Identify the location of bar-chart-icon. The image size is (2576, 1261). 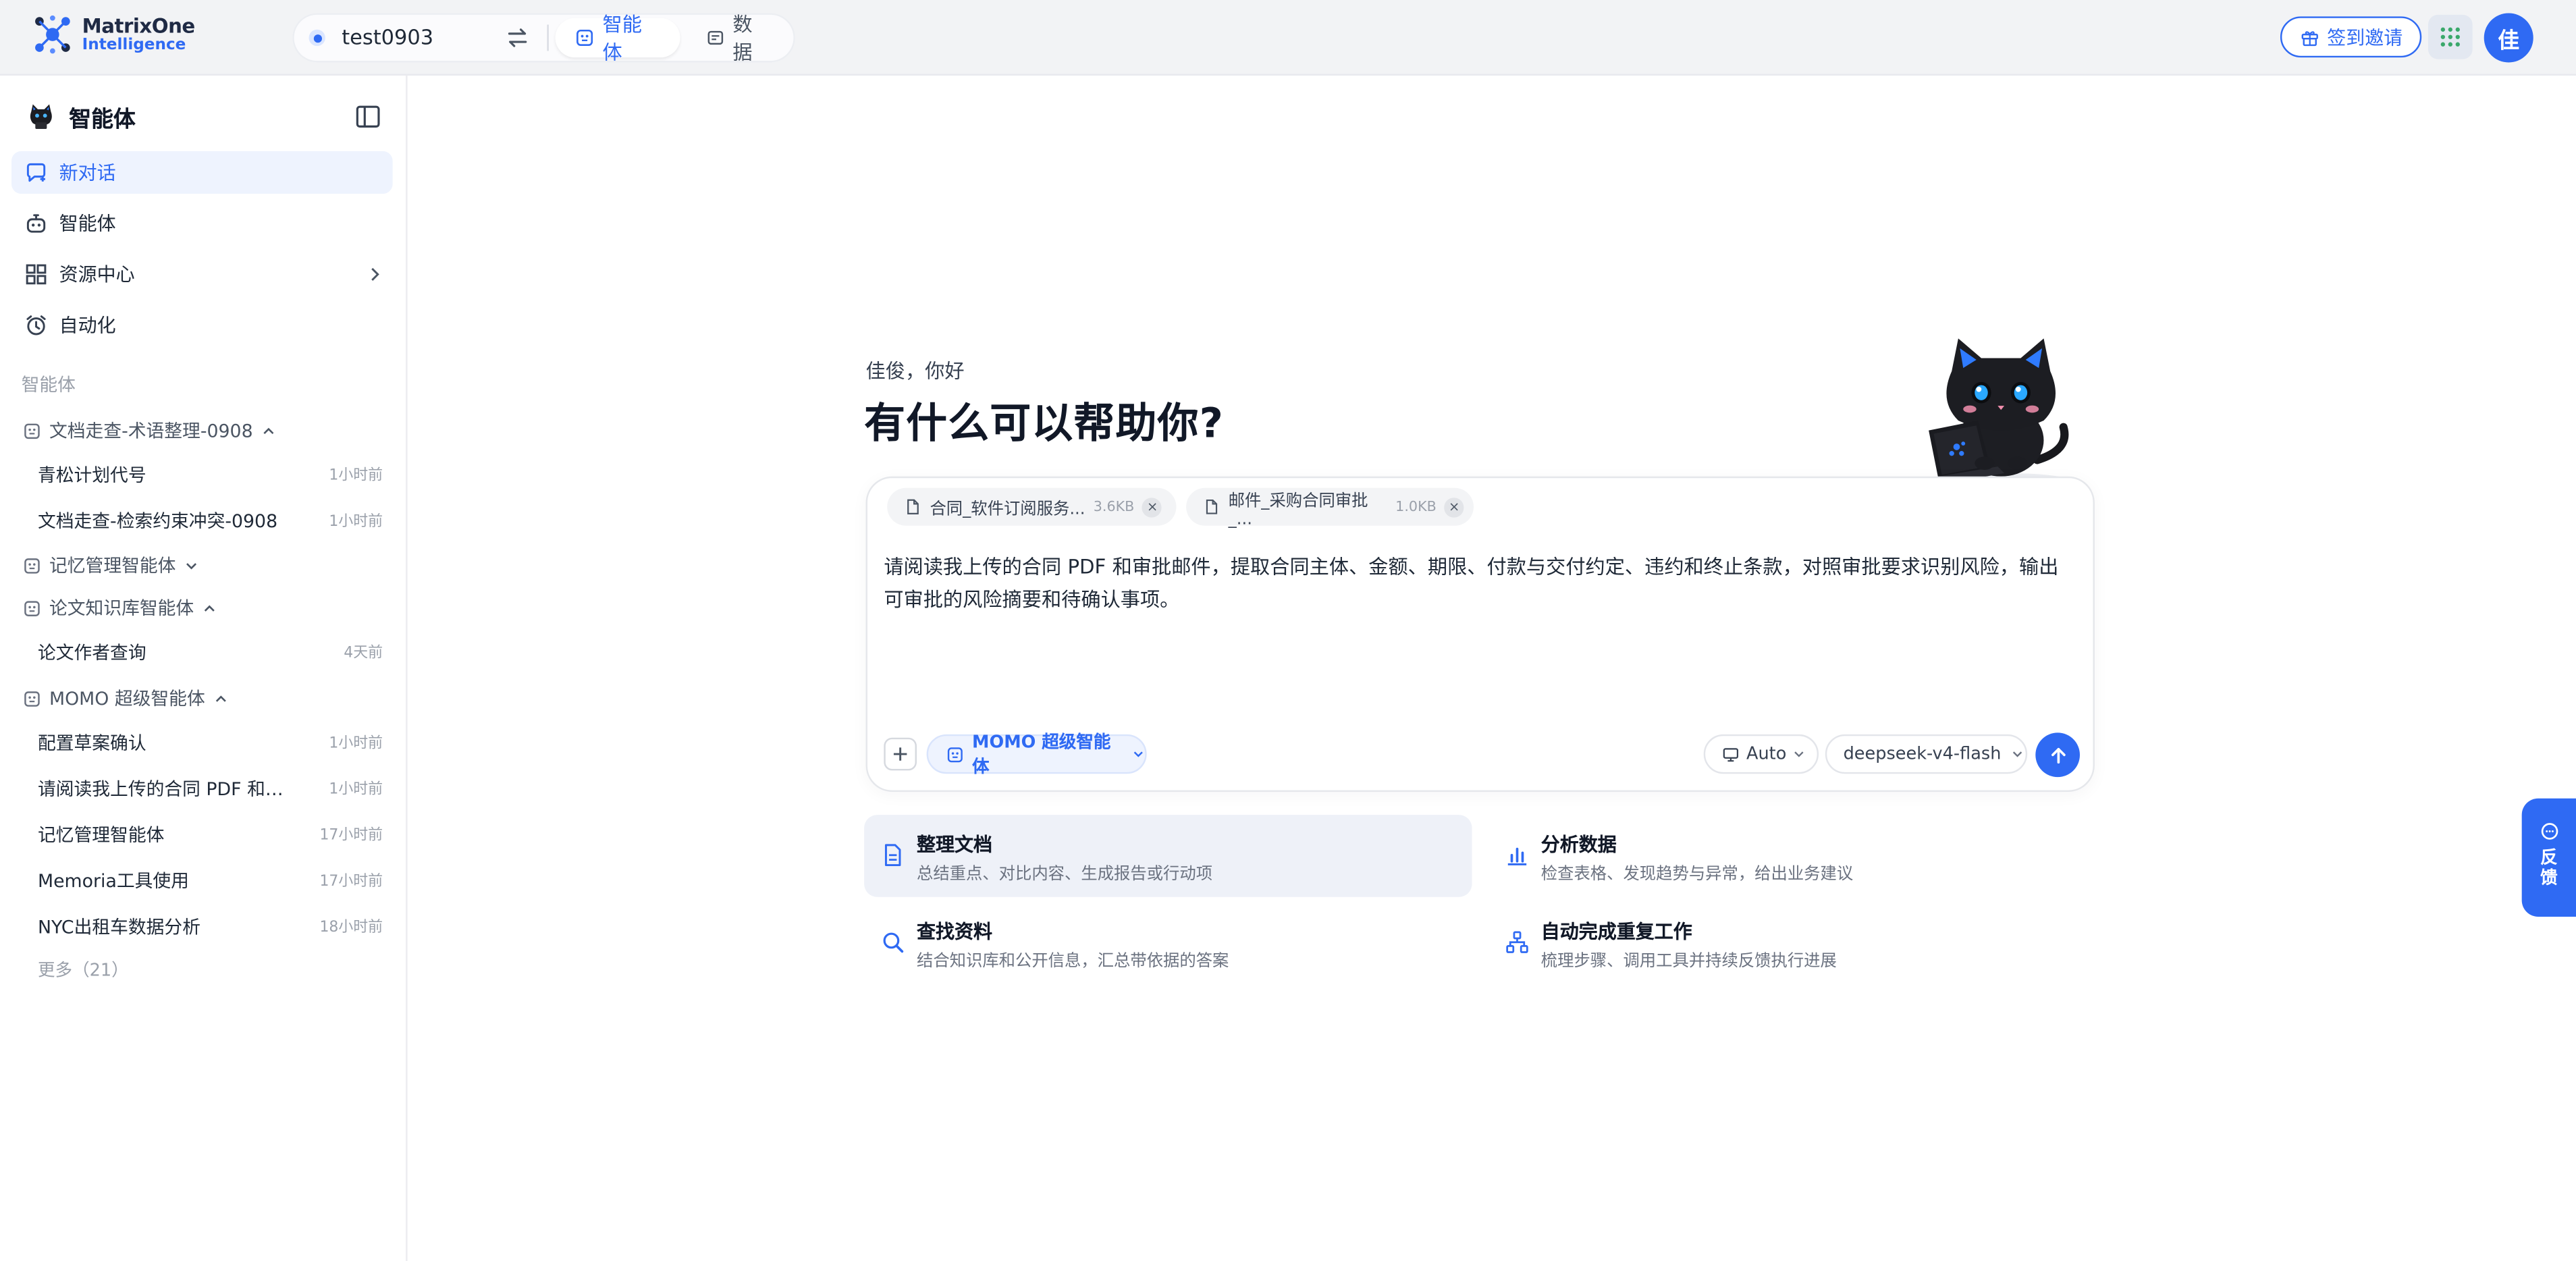
(1517, 856).